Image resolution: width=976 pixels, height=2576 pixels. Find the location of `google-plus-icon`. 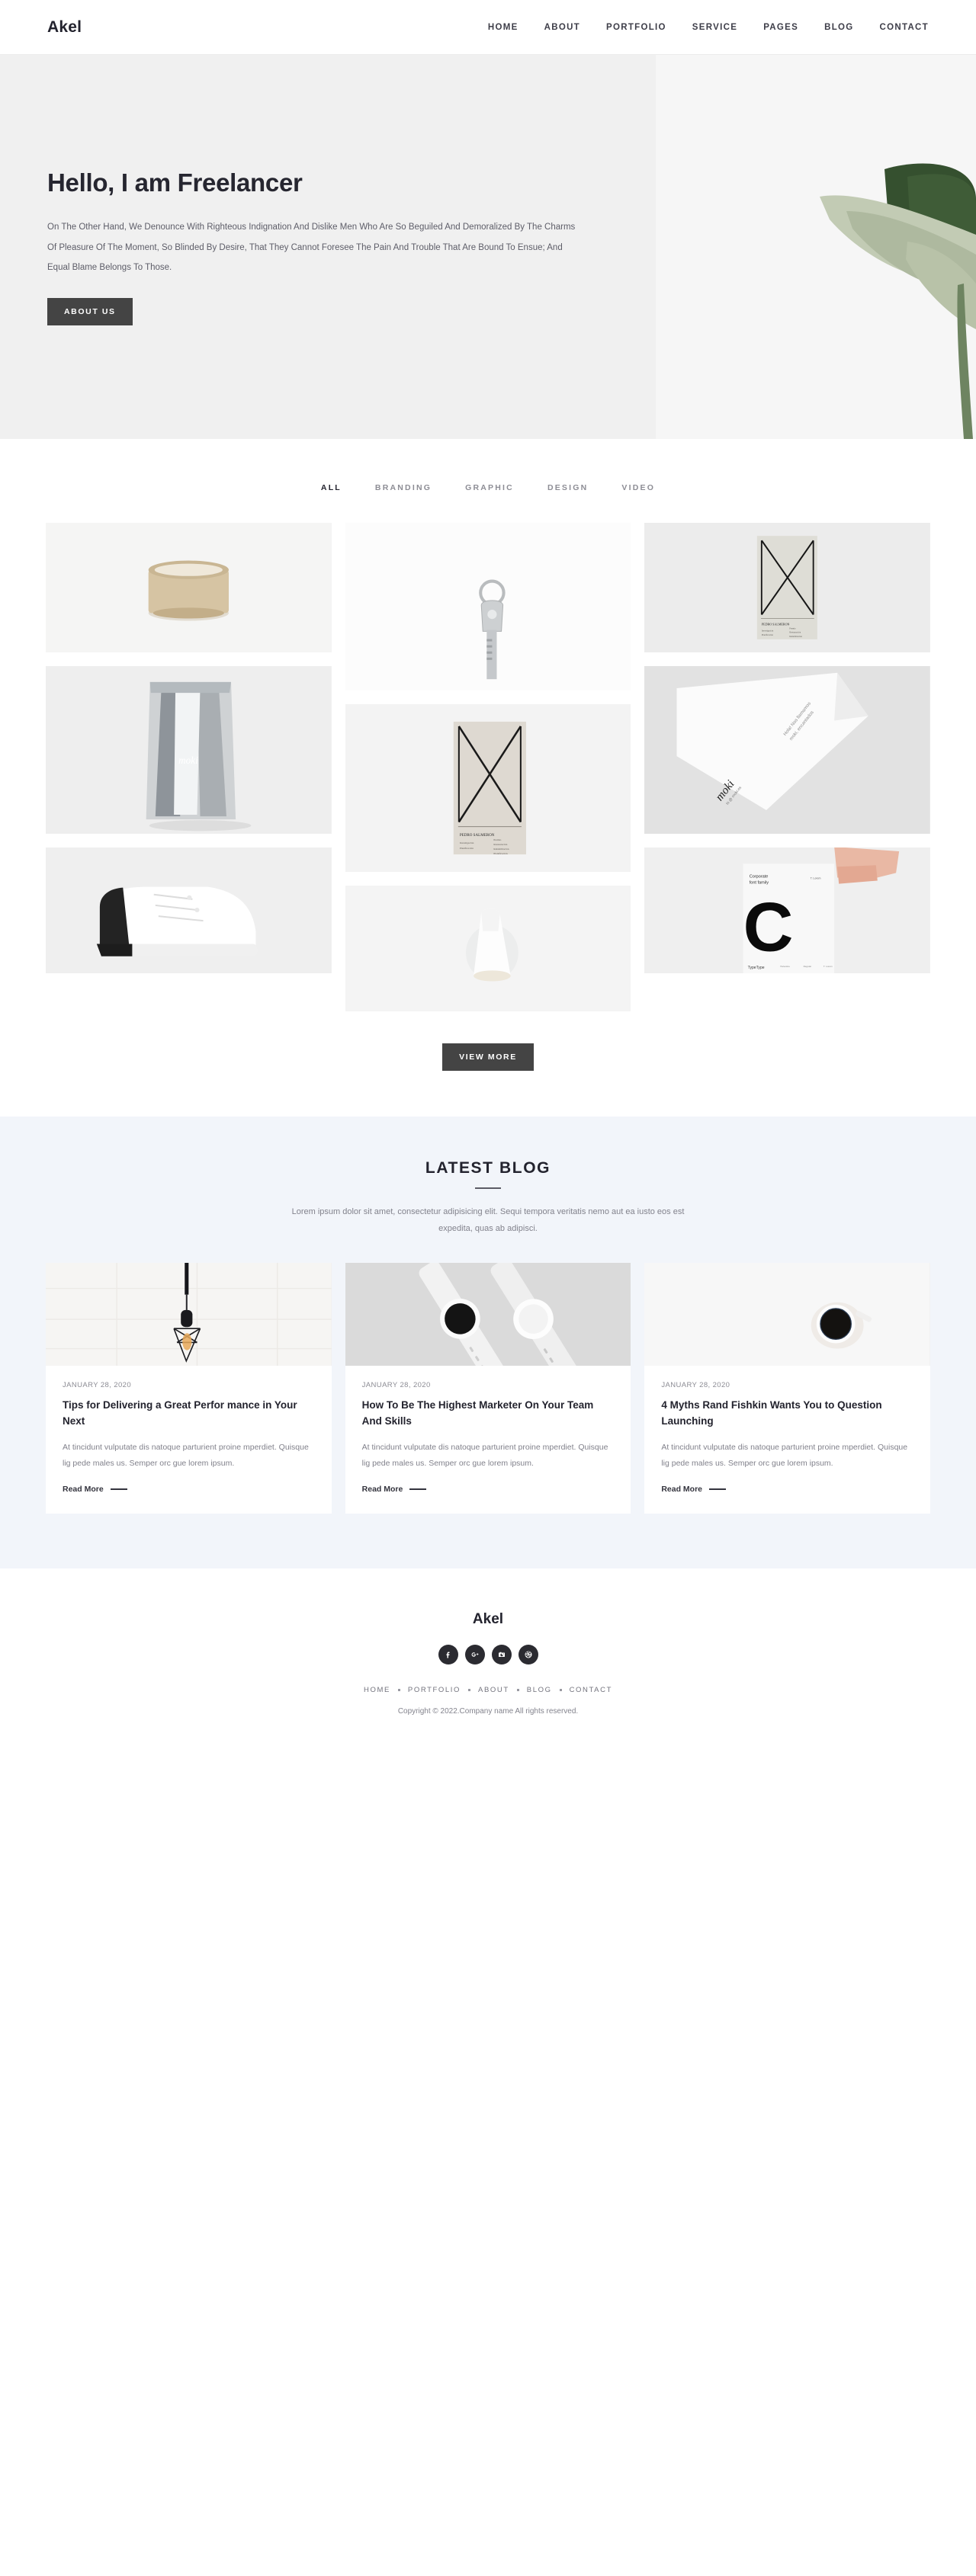

google-plus-icon is located at coordinates (474, 1654).